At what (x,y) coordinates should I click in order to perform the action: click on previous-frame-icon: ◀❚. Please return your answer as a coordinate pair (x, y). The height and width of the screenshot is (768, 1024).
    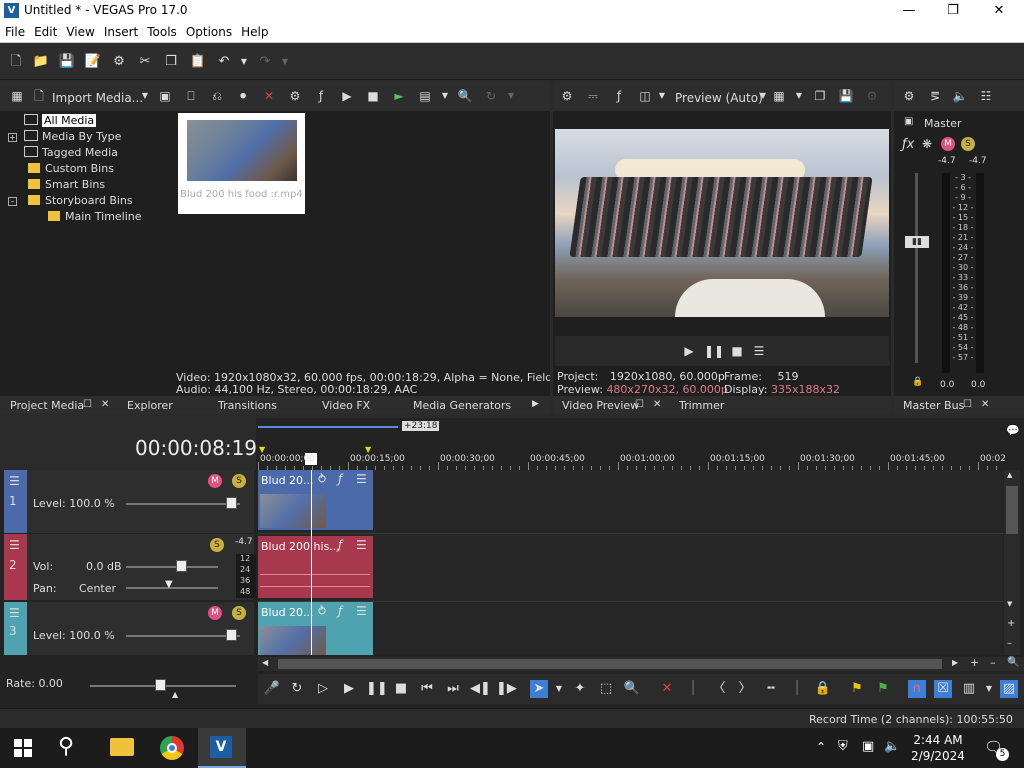
    Looking at the image, I should click on (480, 689).